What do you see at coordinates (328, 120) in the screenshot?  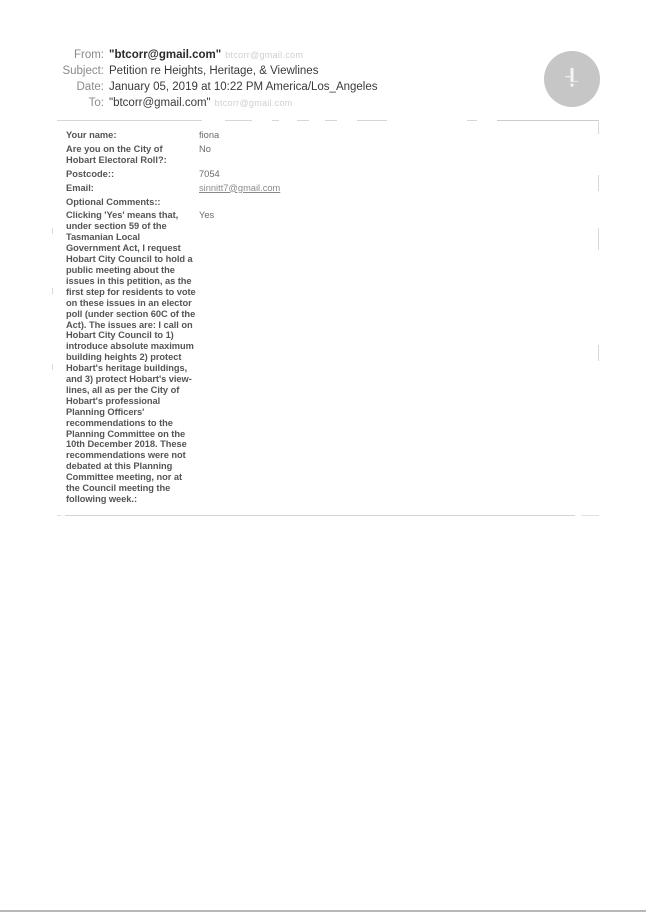 I see `table-top-border` at bounding box center [328, 120].